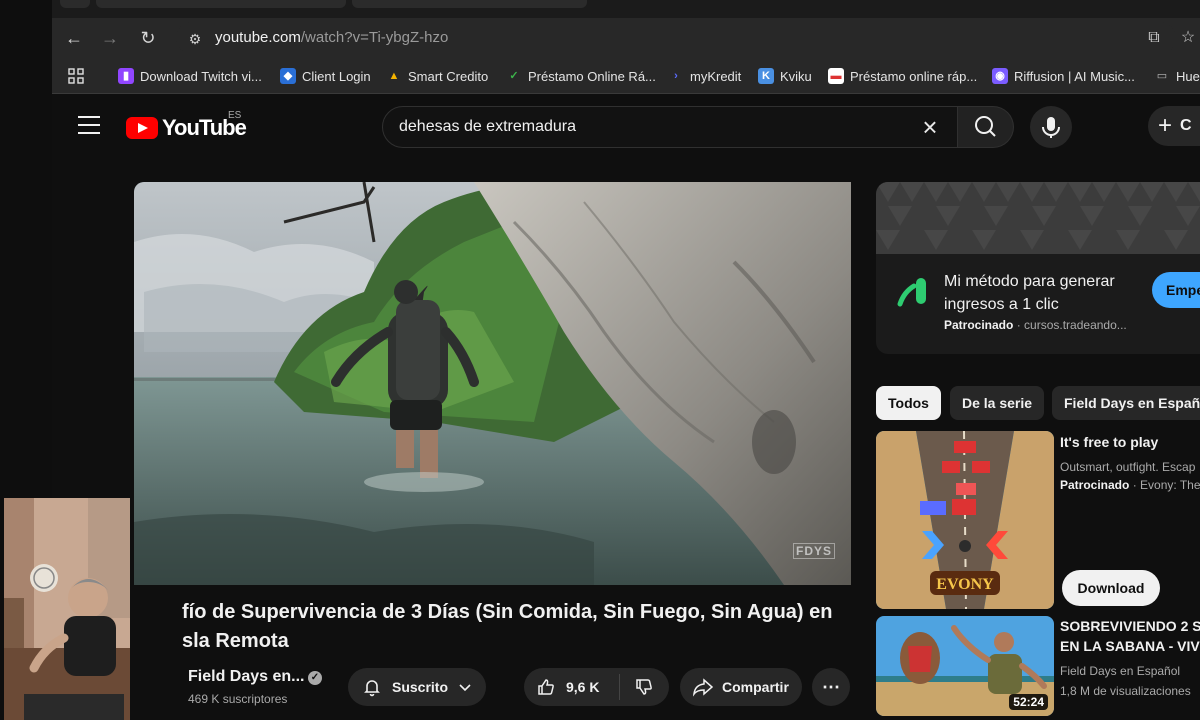 The height and width of the screenshot is (720, 1200). I want to click on share-button: Compartir, so click(741, 687).